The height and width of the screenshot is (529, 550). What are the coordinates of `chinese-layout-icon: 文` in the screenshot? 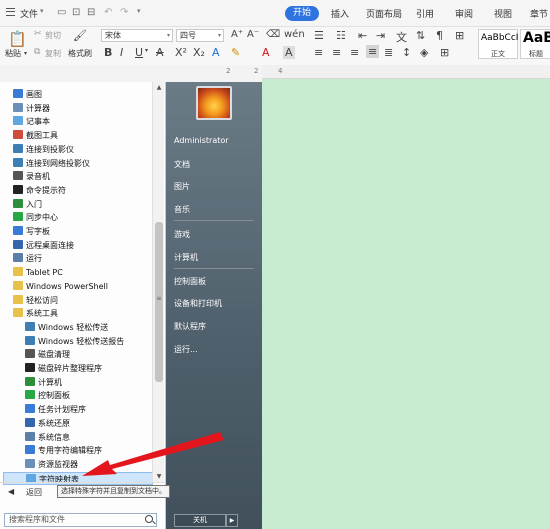 It's located at (401, 37).